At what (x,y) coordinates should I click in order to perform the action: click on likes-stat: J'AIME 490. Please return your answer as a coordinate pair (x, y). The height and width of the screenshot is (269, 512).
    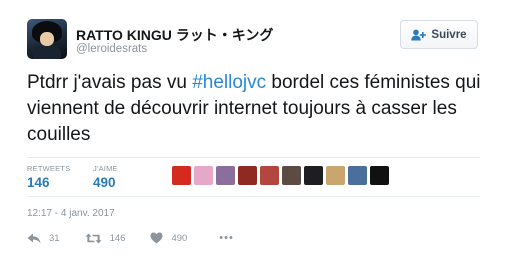
    Looking at the image, I should click on (105, 177).